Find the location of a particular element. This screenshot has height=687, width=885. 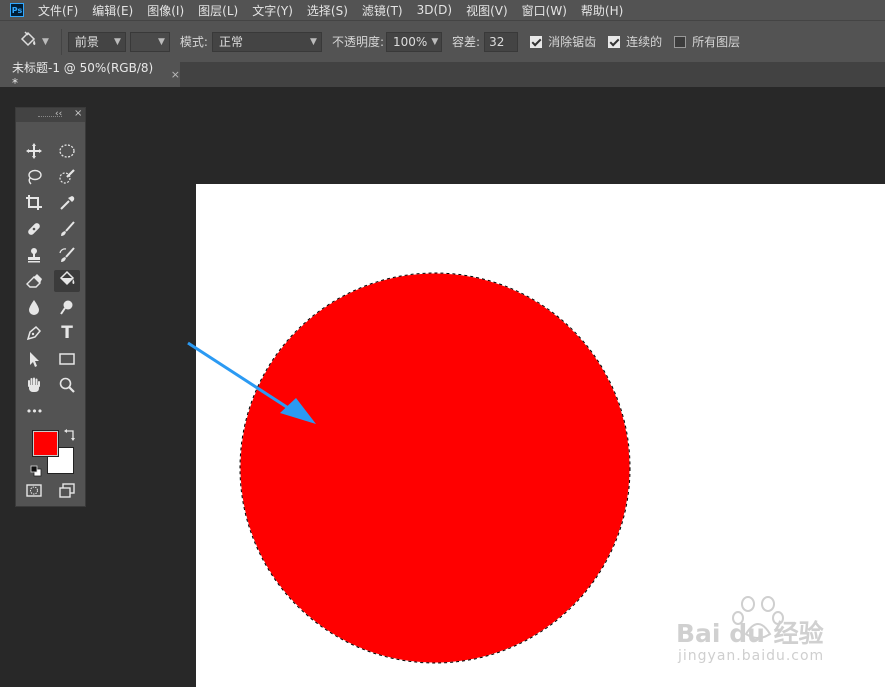

fill-source-value: 前景 is located at coordinates (86, 42).